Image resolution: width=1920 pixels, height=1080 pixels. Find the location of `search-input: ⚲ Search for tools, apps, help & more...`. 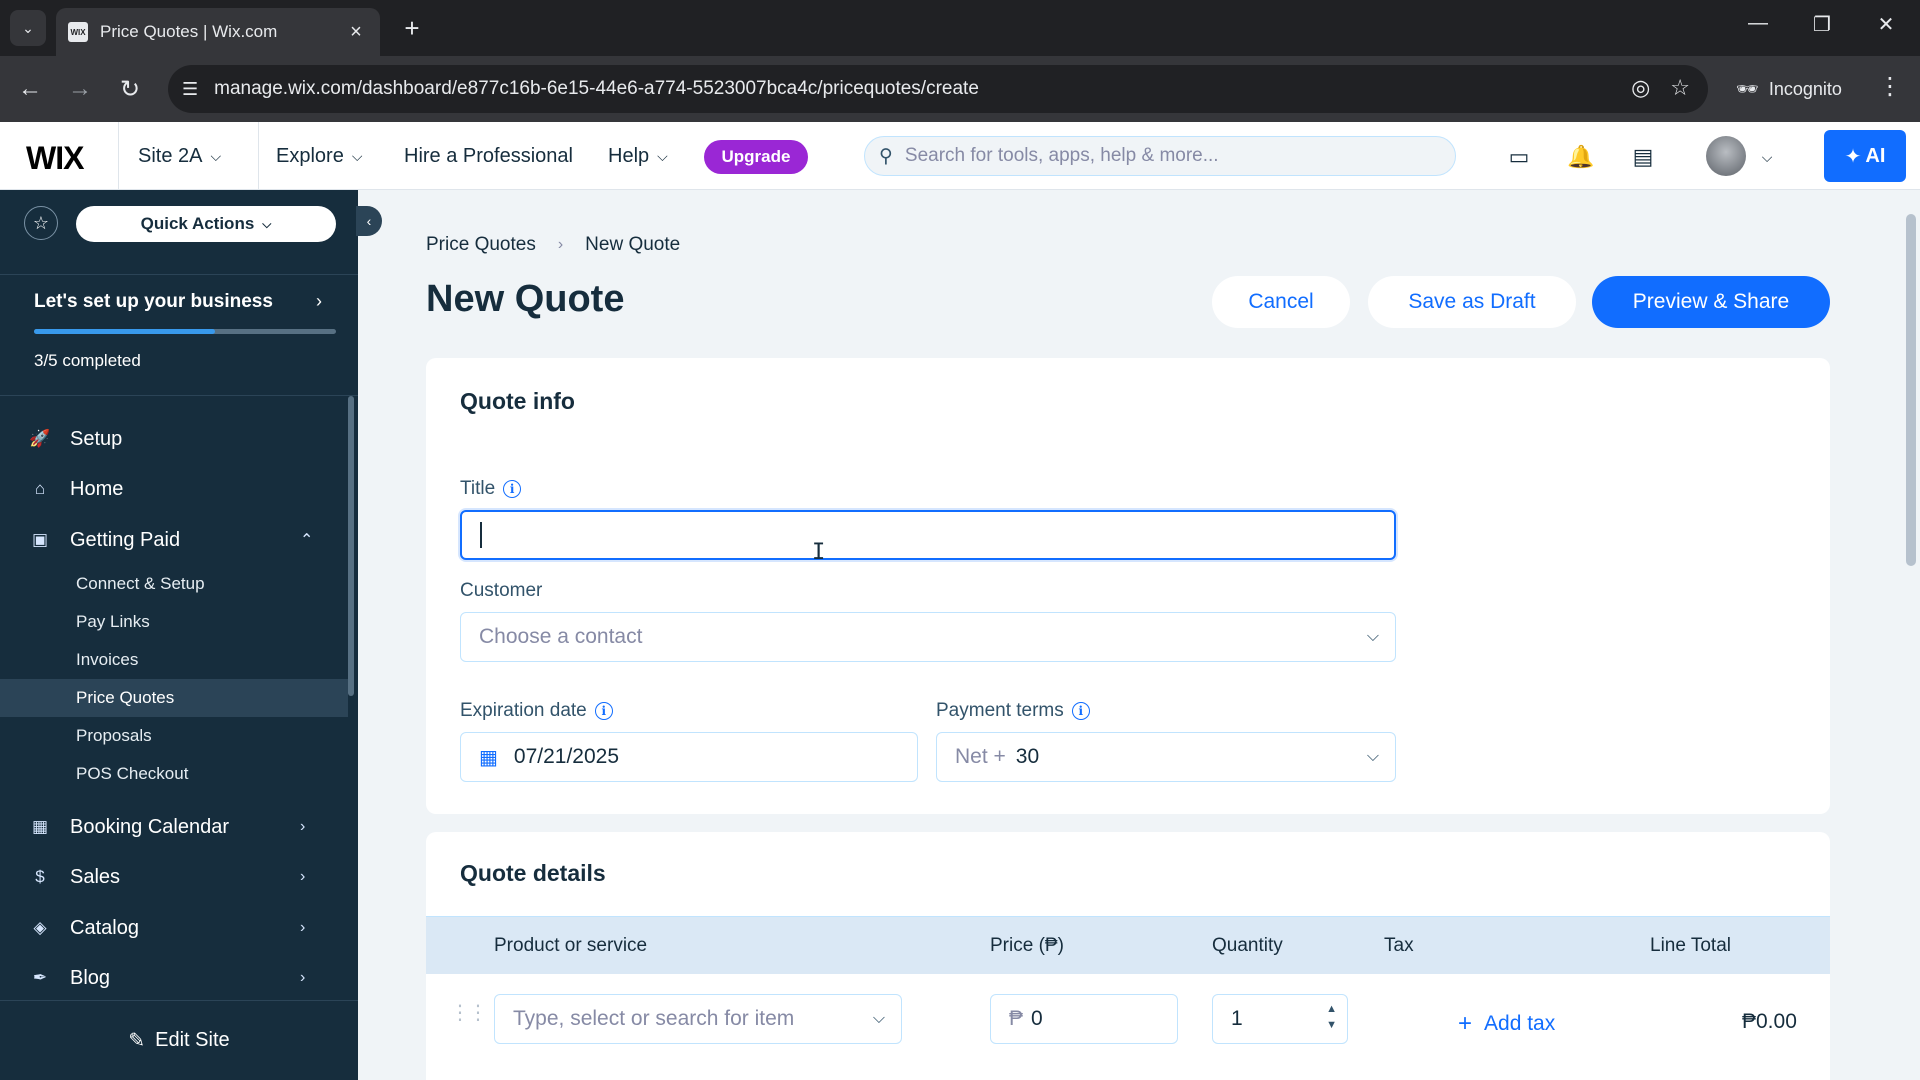

search-input: ⚲ Search for tools, apps, help & more... is located at coordinates (1160, 156).